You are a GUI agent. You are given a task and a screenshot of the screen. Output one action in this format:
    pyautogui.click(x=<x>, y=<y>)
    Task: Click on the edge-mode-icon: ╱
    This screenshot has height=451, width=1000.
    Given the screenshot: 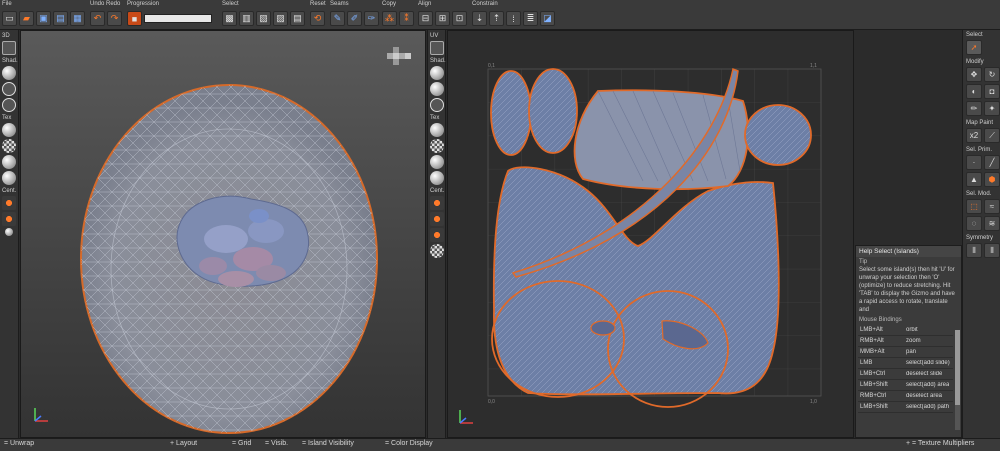 What is the action you would take?
    pyautogui.click(x=992, y=162)
    